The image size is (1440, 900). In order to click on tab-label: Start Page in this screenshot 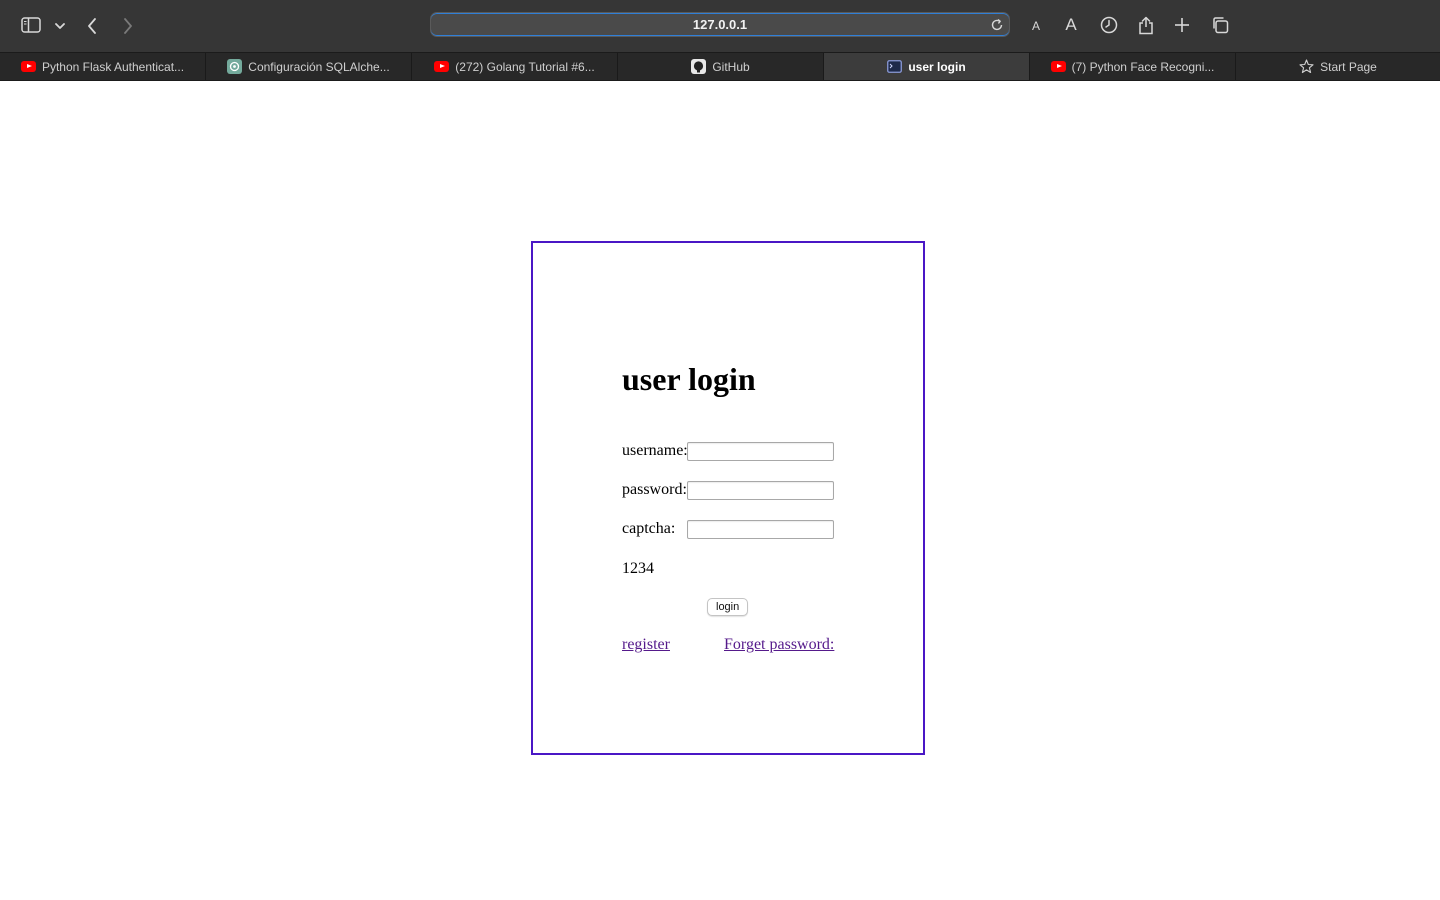, I will do `click(1348, 66)`.